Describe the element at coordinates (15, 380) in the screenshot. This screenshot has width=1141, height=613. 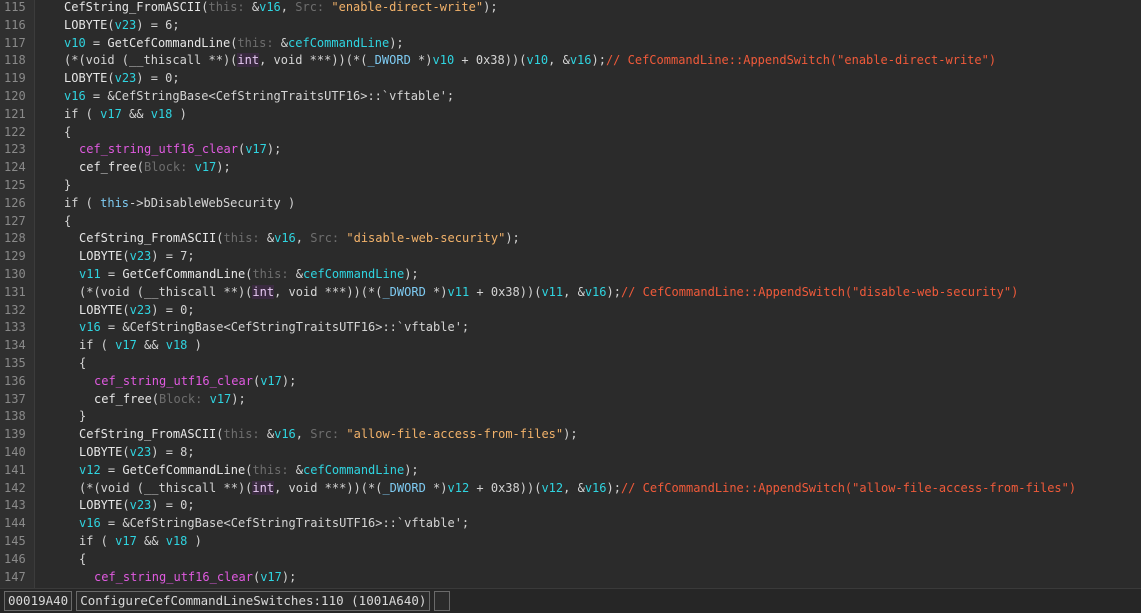
I see `line-number: 136` at that location.